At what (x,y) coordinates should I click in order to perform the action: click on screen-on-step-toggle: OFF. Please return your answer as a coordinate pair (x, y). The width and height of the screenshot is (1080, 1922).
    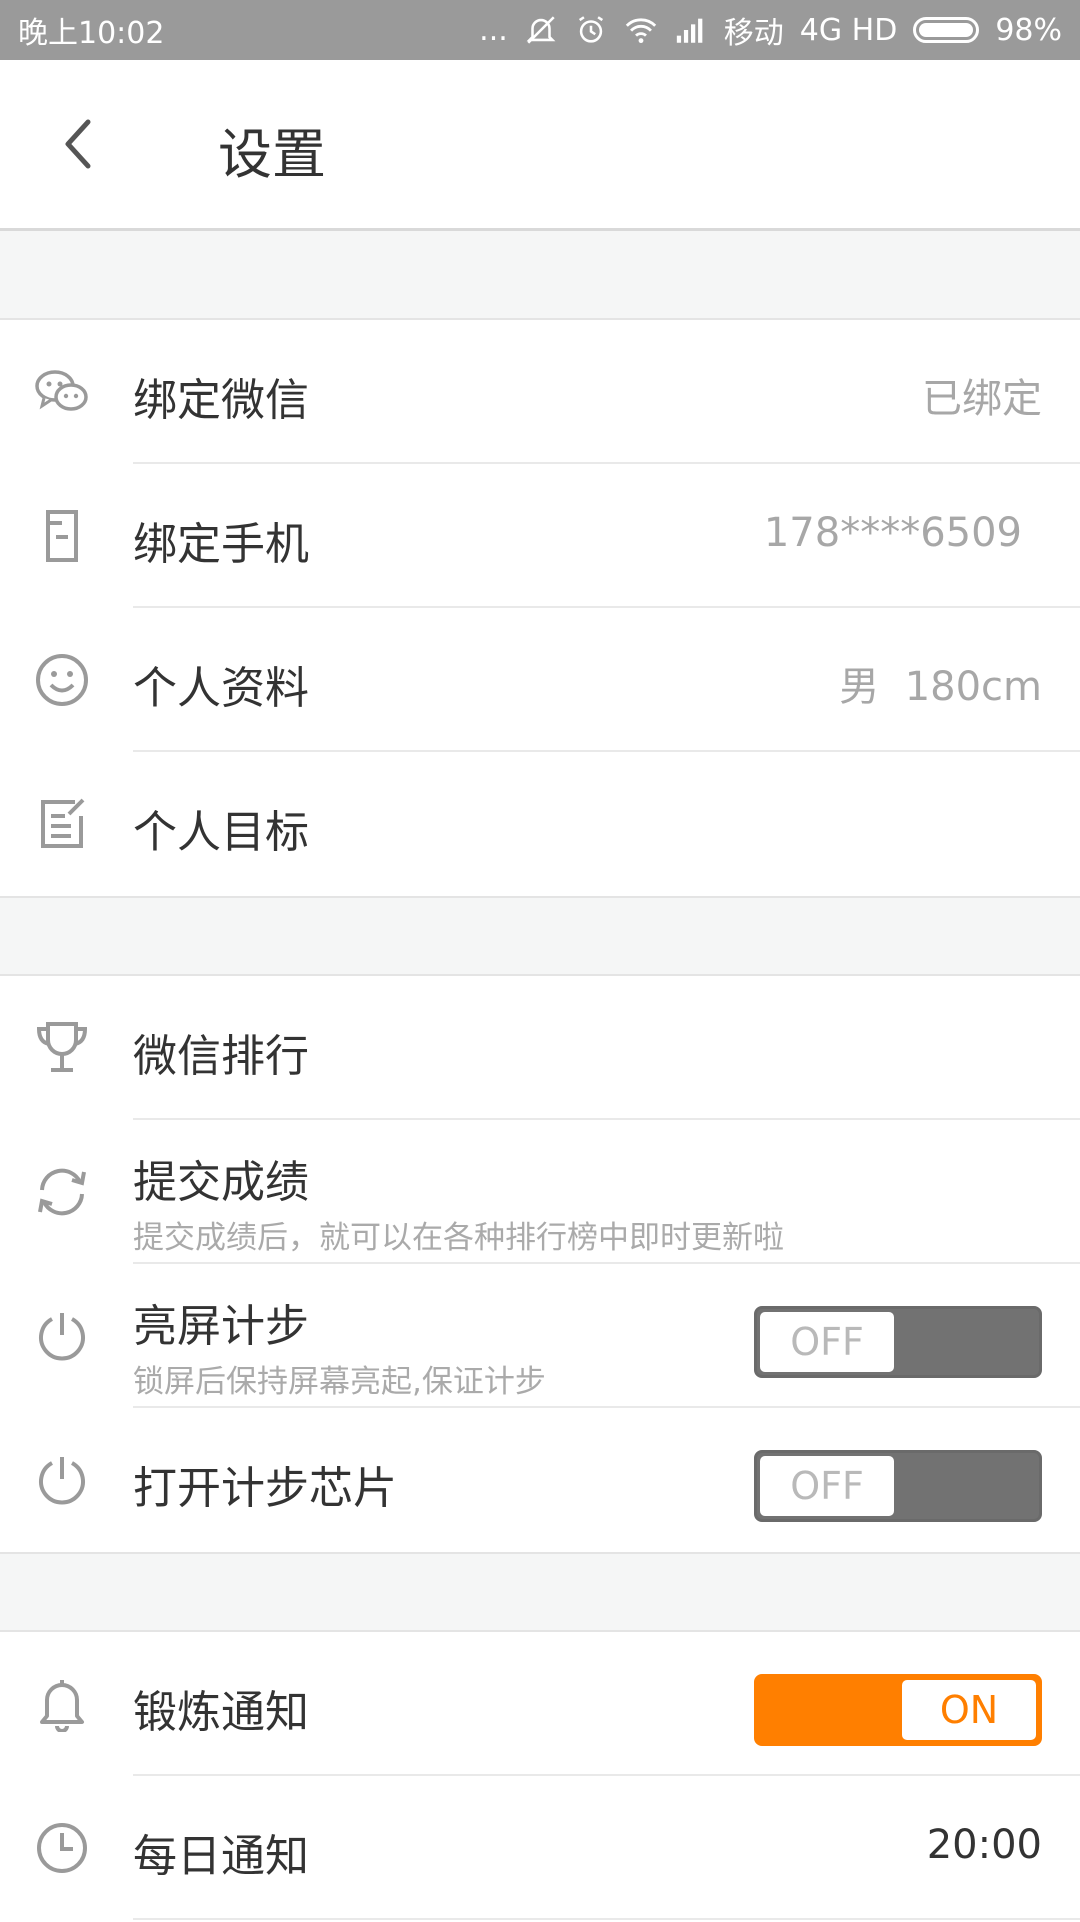
    Looking at the image, I should click on (898, 1342).